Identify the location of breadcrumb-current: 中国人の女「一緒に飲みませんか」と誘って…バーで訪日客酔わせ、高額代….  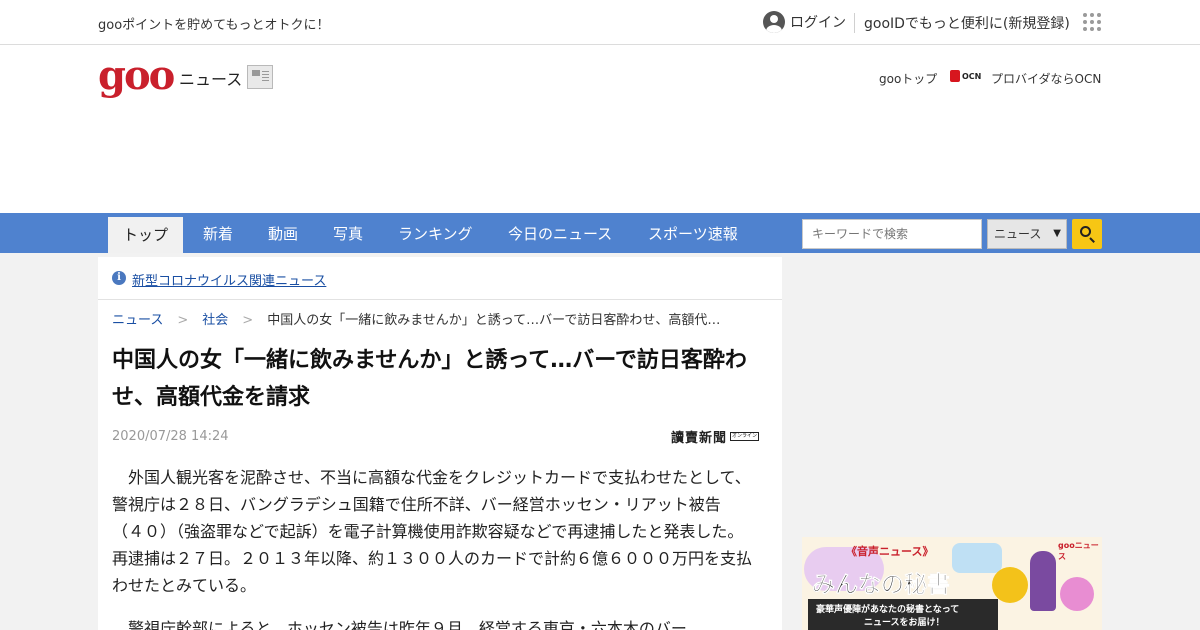
(494, 320).